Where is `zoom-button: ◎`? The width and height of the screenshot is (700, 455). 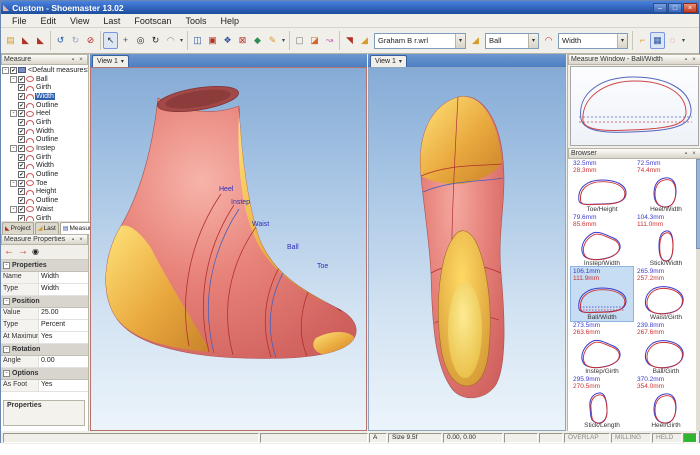 zoom-button: ◎ is located at coordinates (140, 40).